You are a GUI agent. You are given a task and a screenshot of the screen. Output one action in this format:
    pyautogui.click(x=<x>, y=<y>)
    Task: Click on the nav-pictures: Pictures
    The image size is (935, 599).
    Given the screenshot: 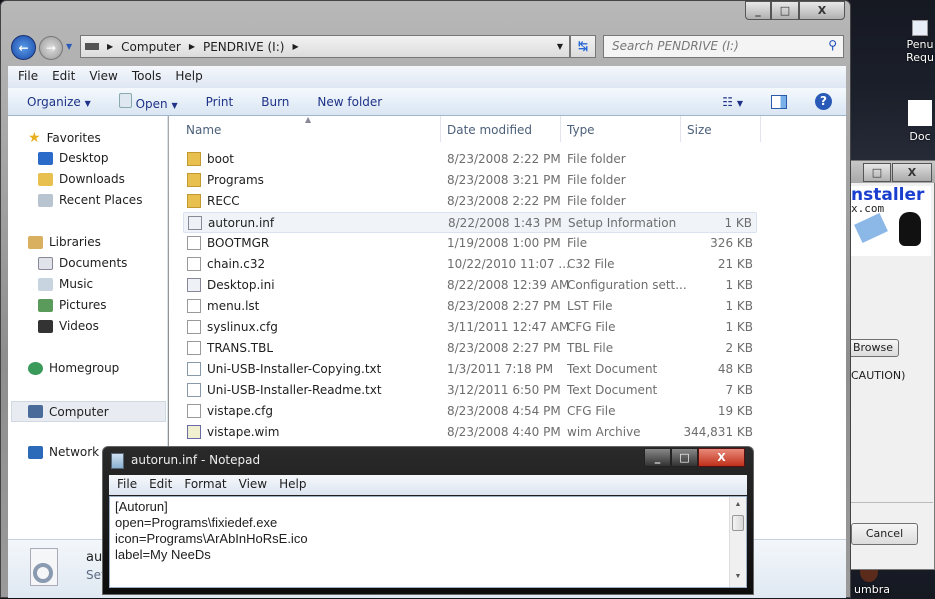 What is the action you would take?
    pyautogui.click(x=72, y=305)
    